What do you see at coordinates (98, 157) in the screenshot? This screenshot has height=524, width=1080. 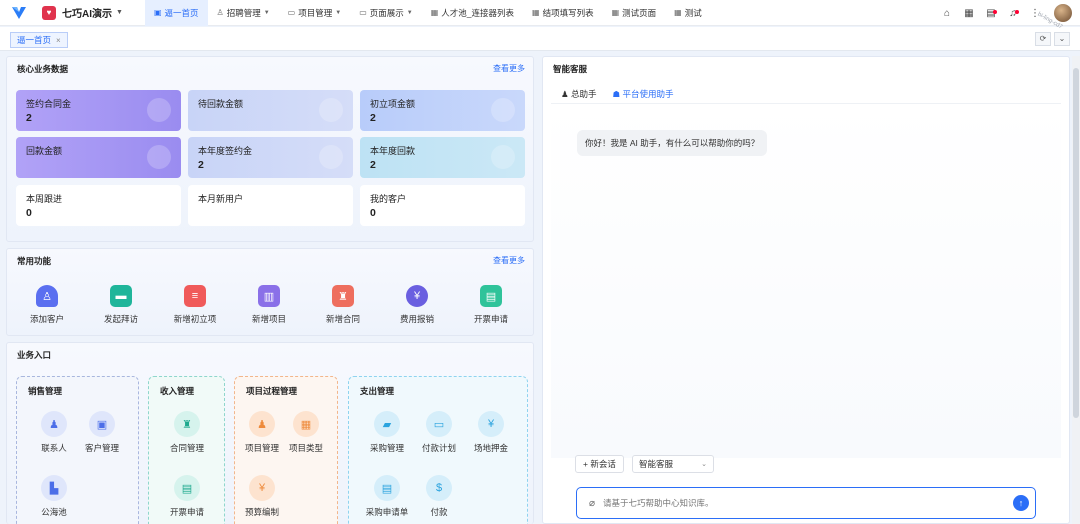 I see `card-payment-received: 回款金额` at bounding box center [98, 157].